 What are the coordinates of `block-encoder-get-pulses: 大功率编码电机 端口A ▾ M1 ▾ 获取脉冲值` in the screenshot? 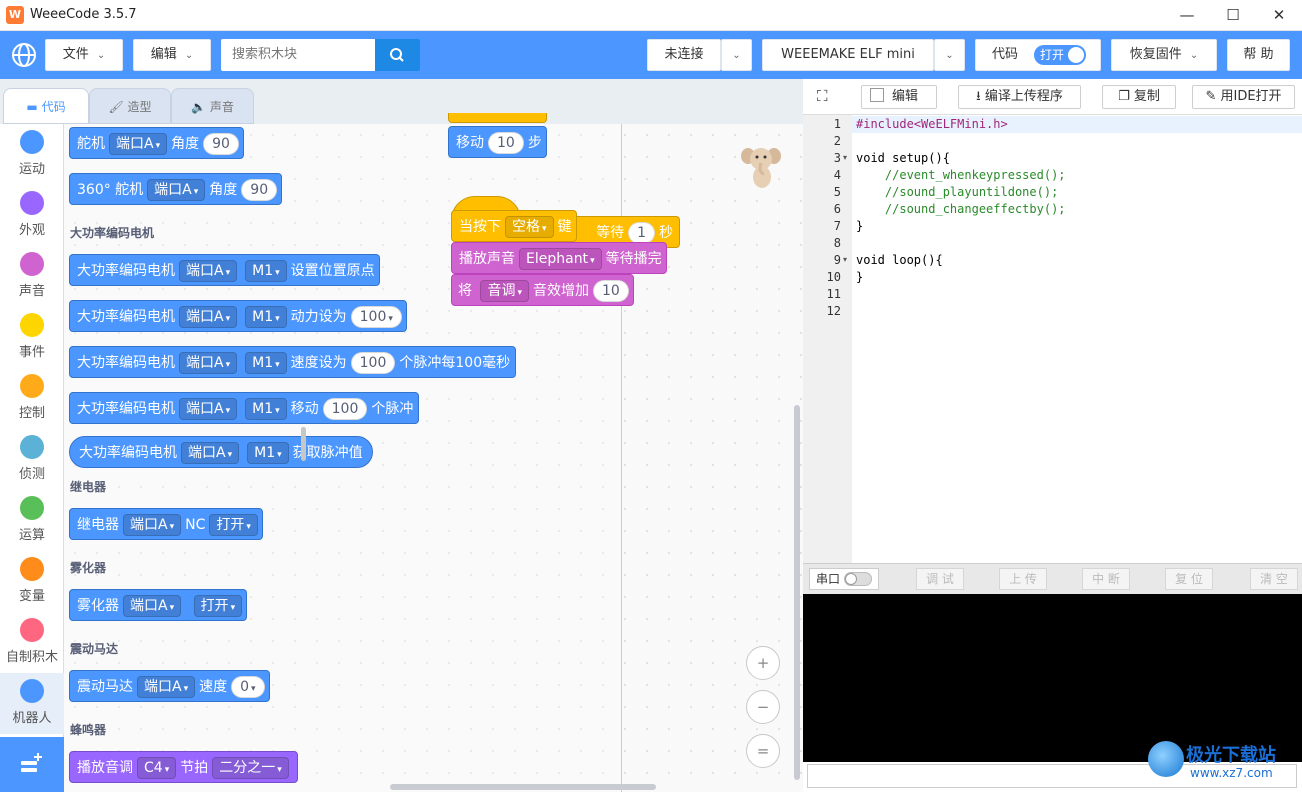 It's located at (221, 452).